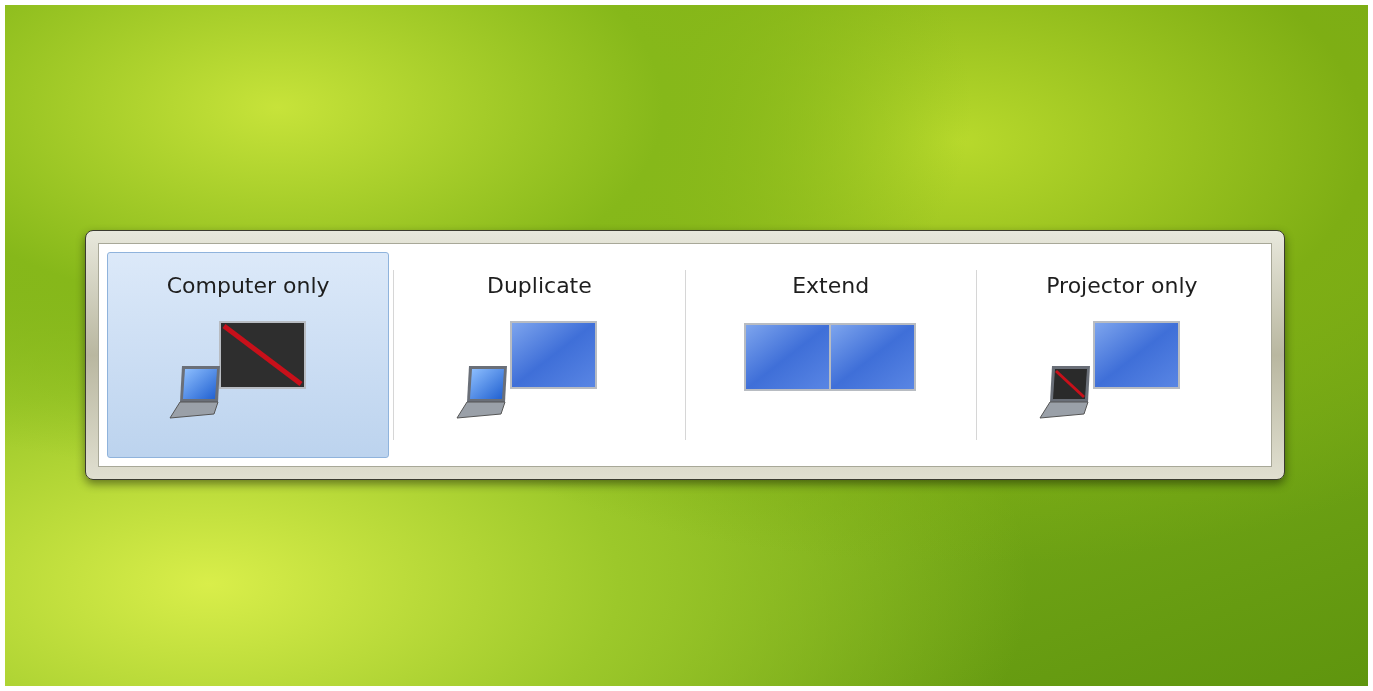 The image size is (1373, 691). What do you see at coordinates (539, 355) in the screenshot?
I see `display-mode-option: Duplicate` at bounding box center [539, 355].